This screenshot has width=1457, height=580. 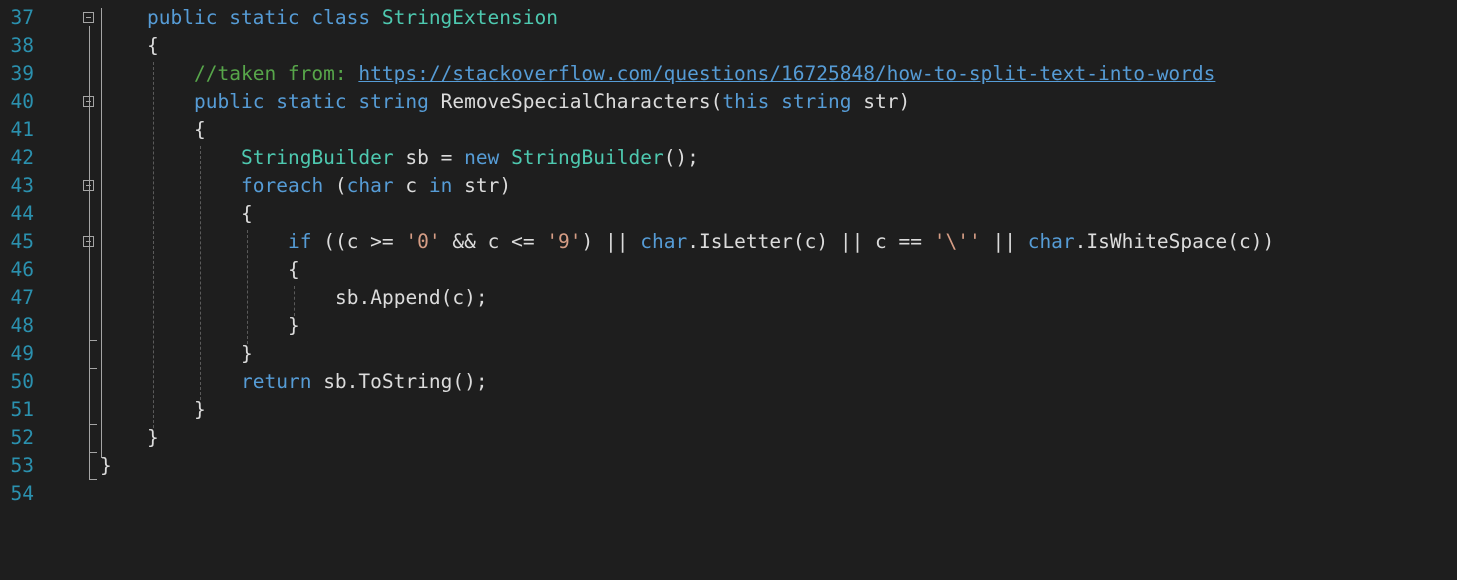 I want to click on line-number: 46, so click(x=22, y=269).